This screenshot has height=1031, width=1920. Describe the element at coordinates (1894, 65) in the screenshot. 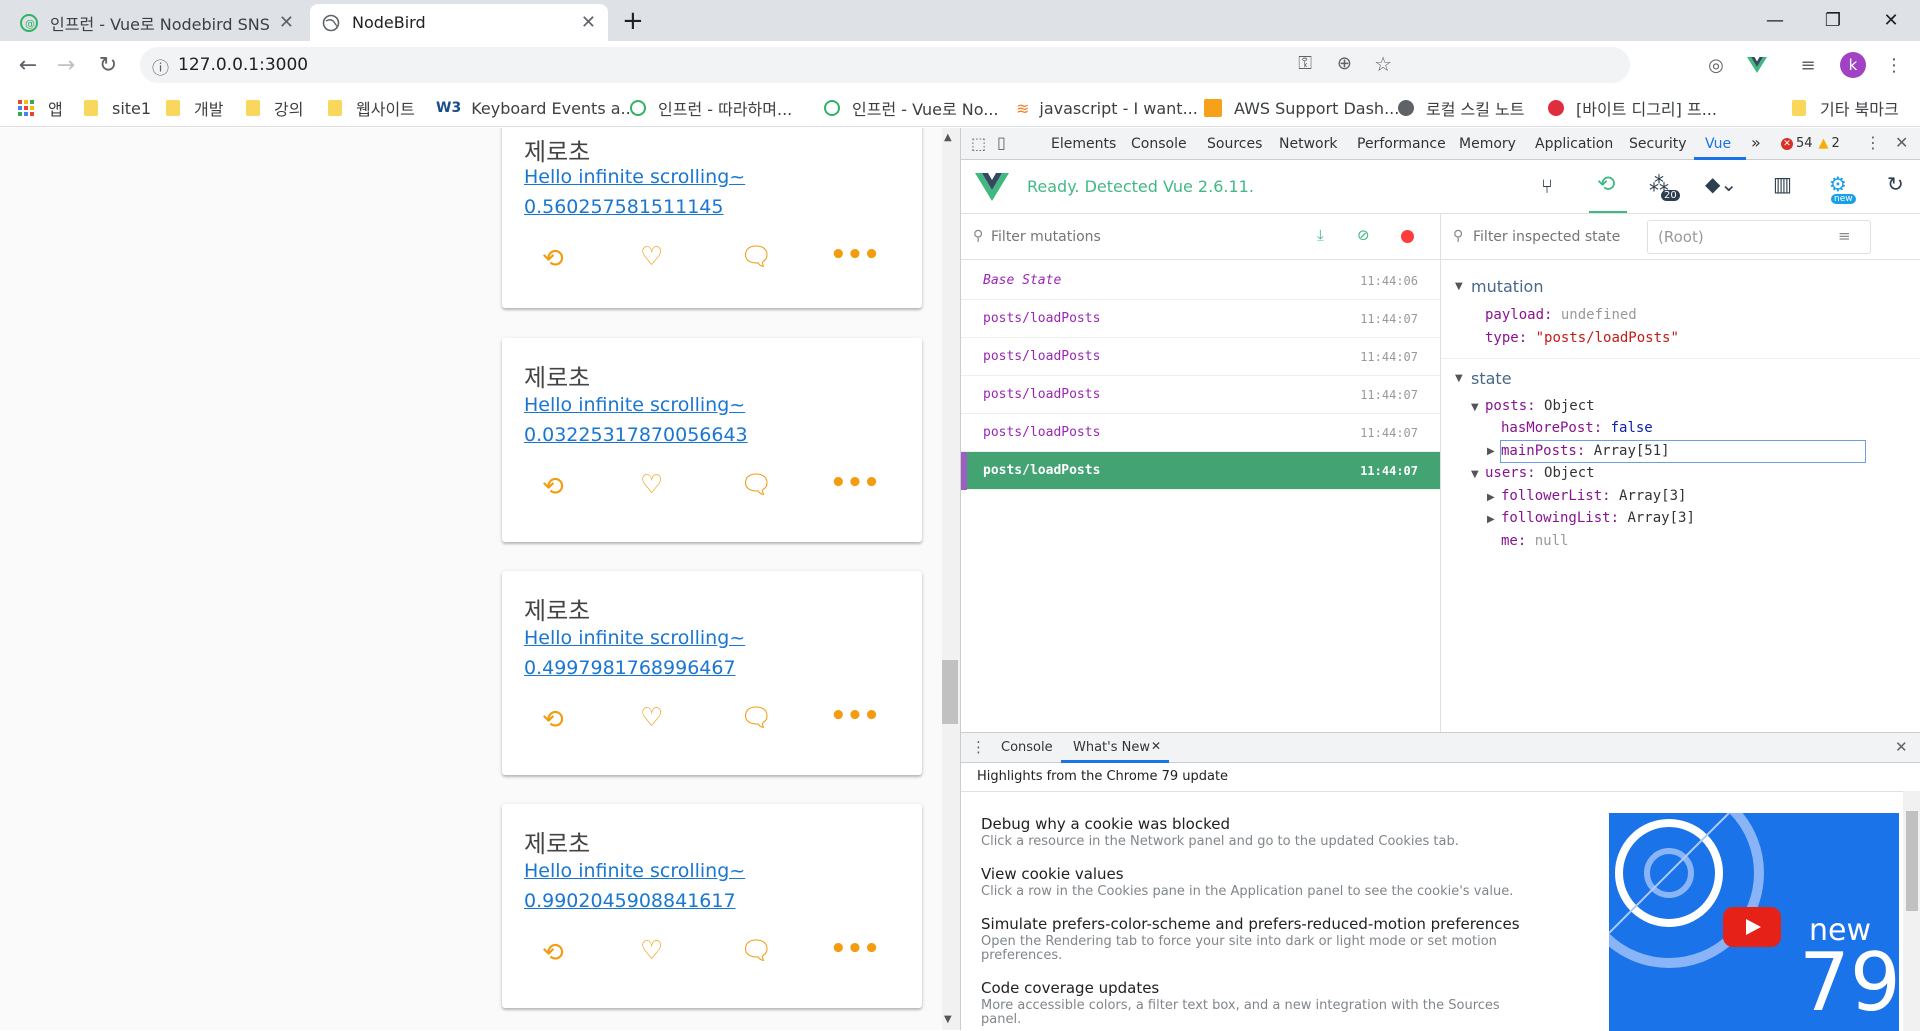

I see `menu-icon: ⋮` at that location.